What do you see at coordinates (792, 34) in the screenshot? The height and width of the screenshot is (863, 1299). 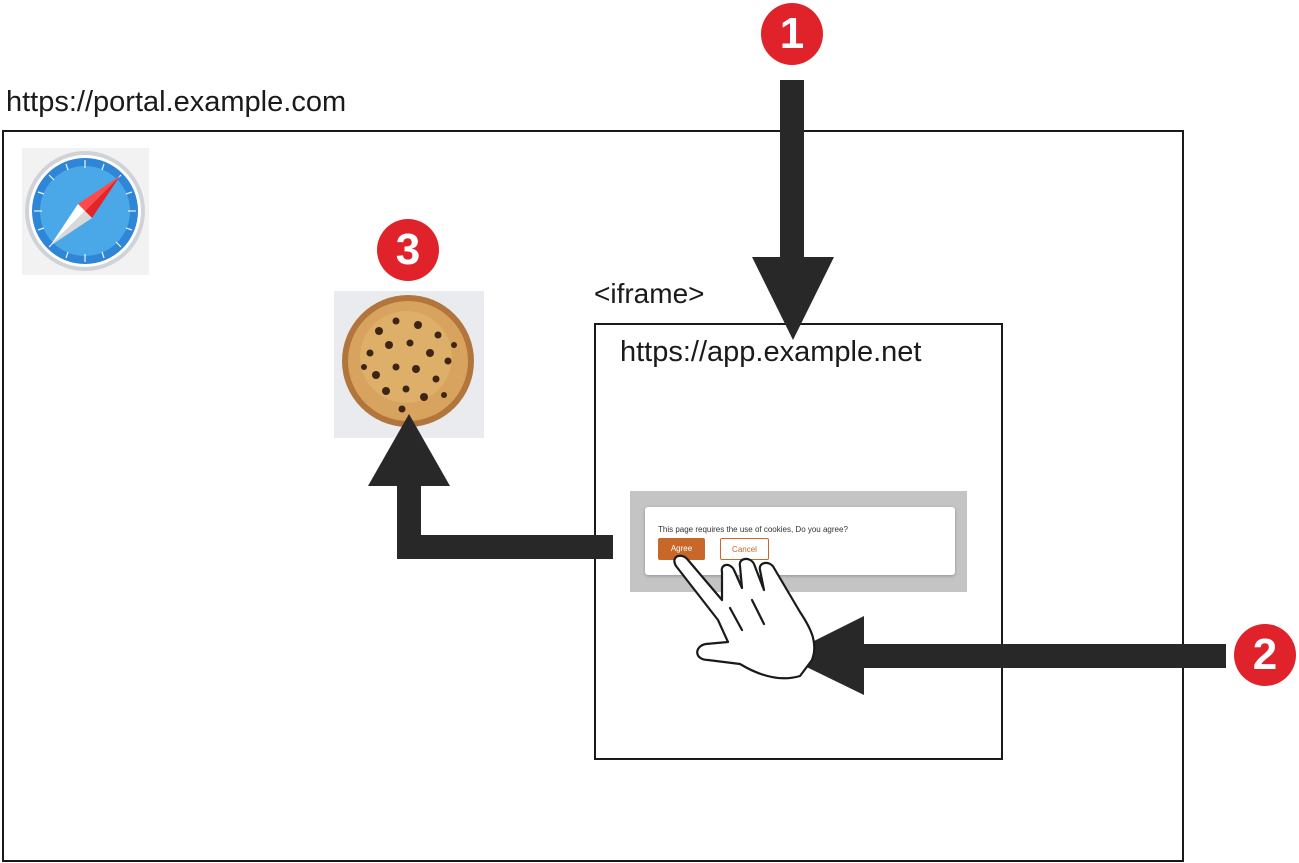 I see `step-badge-1: 1` at bounding box center [792, 34].